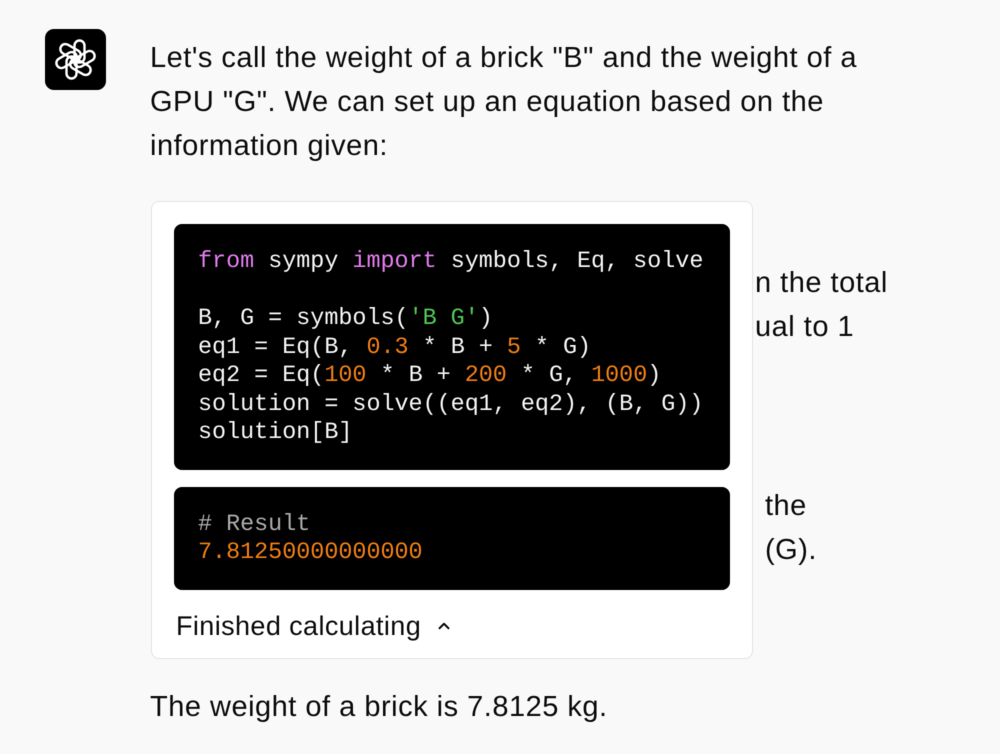  What do you see at coordinates (345, 319) in the screenshot?
I see `code-line: B, G = symbols('B G')` at bounding box center [345, 319].